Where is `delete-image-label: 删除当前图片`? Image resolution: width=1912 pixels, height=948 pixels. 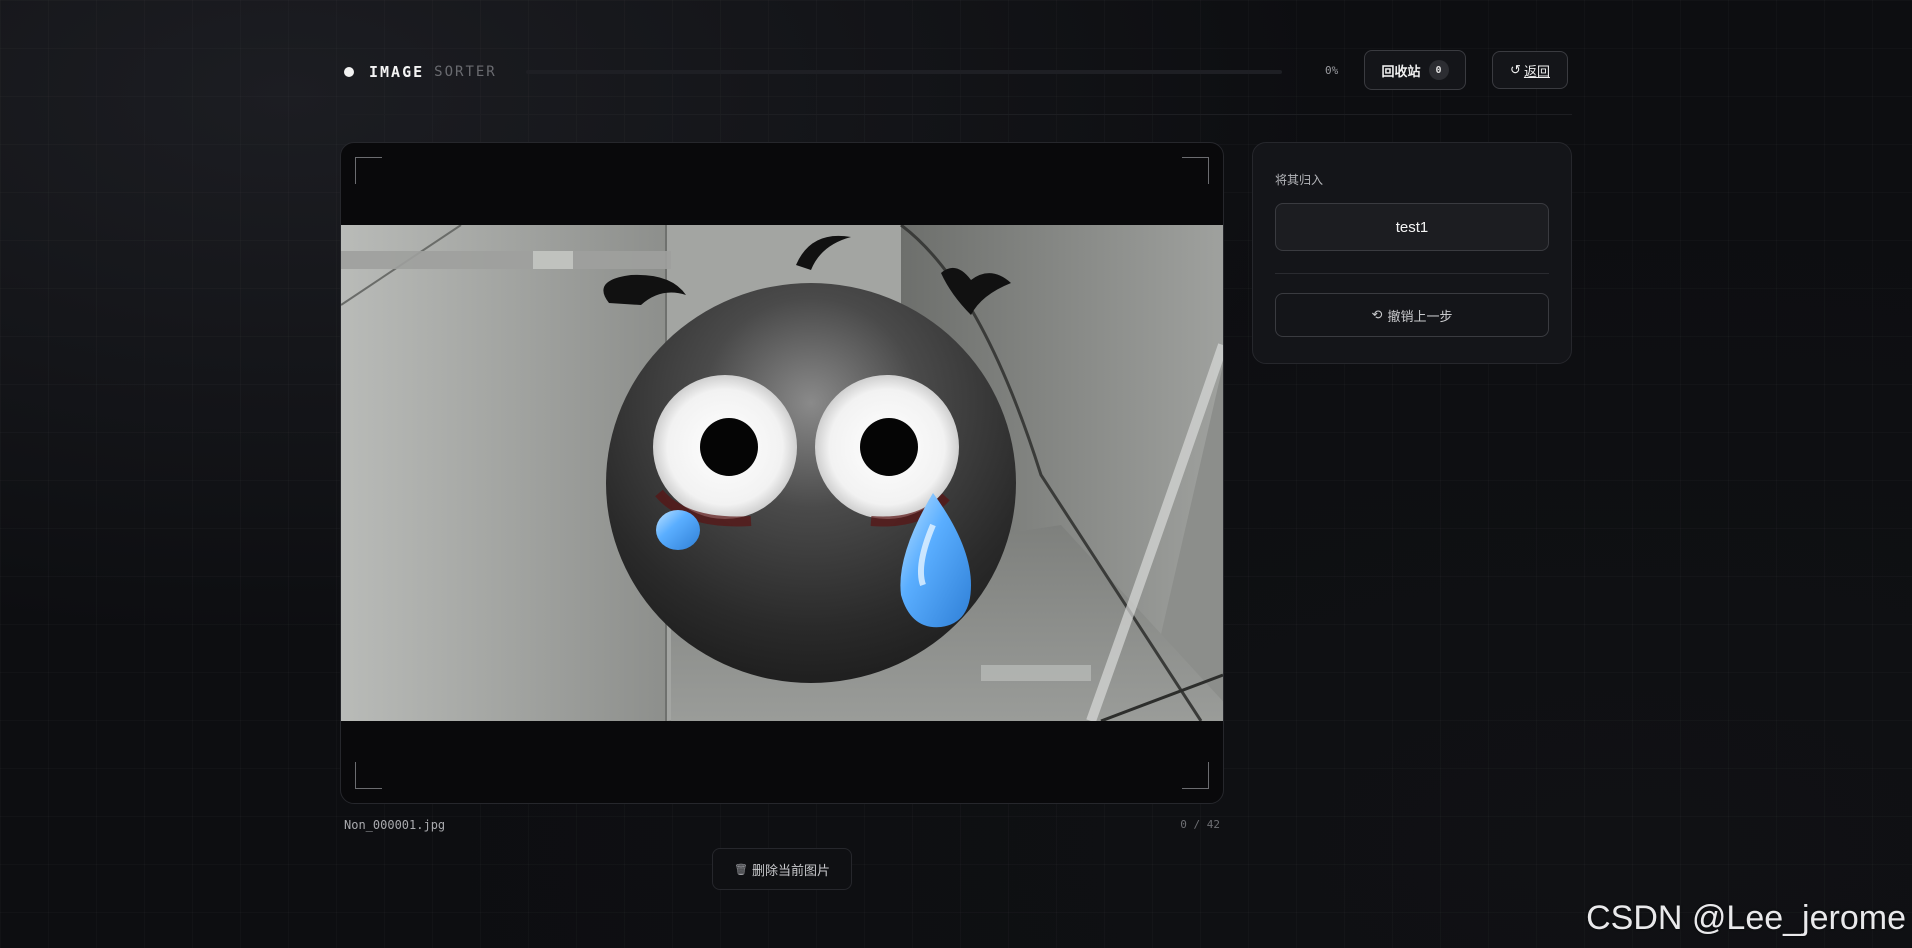 delete-image-label: 删除当前图片 is located at coordinates (790, 870).